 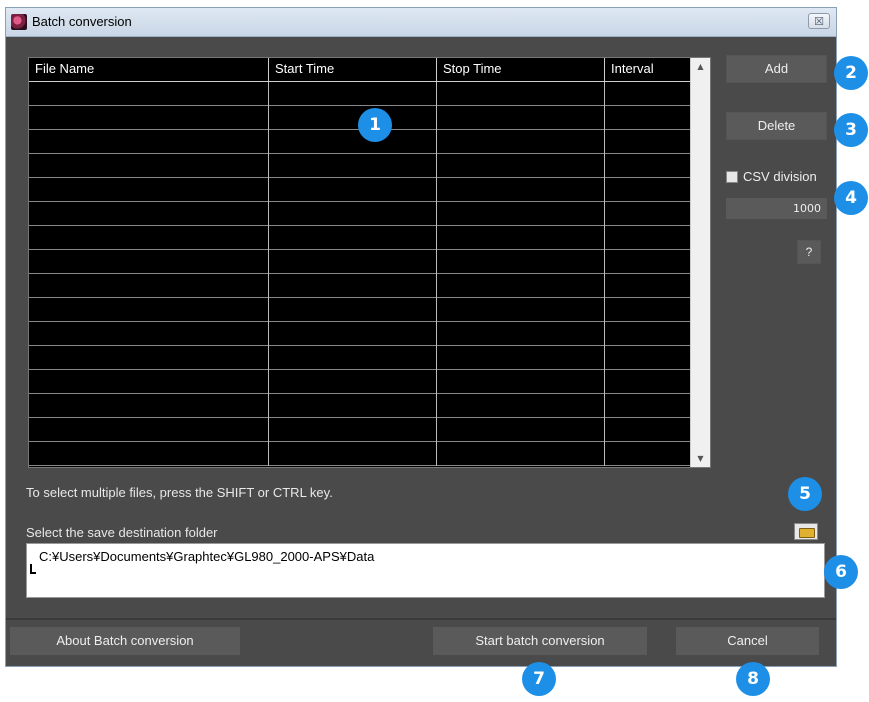 What do you see at coordinates (776, 208) in the screenshot?
I see `csv-division-input: 1000` at bounding box center [776, 208].